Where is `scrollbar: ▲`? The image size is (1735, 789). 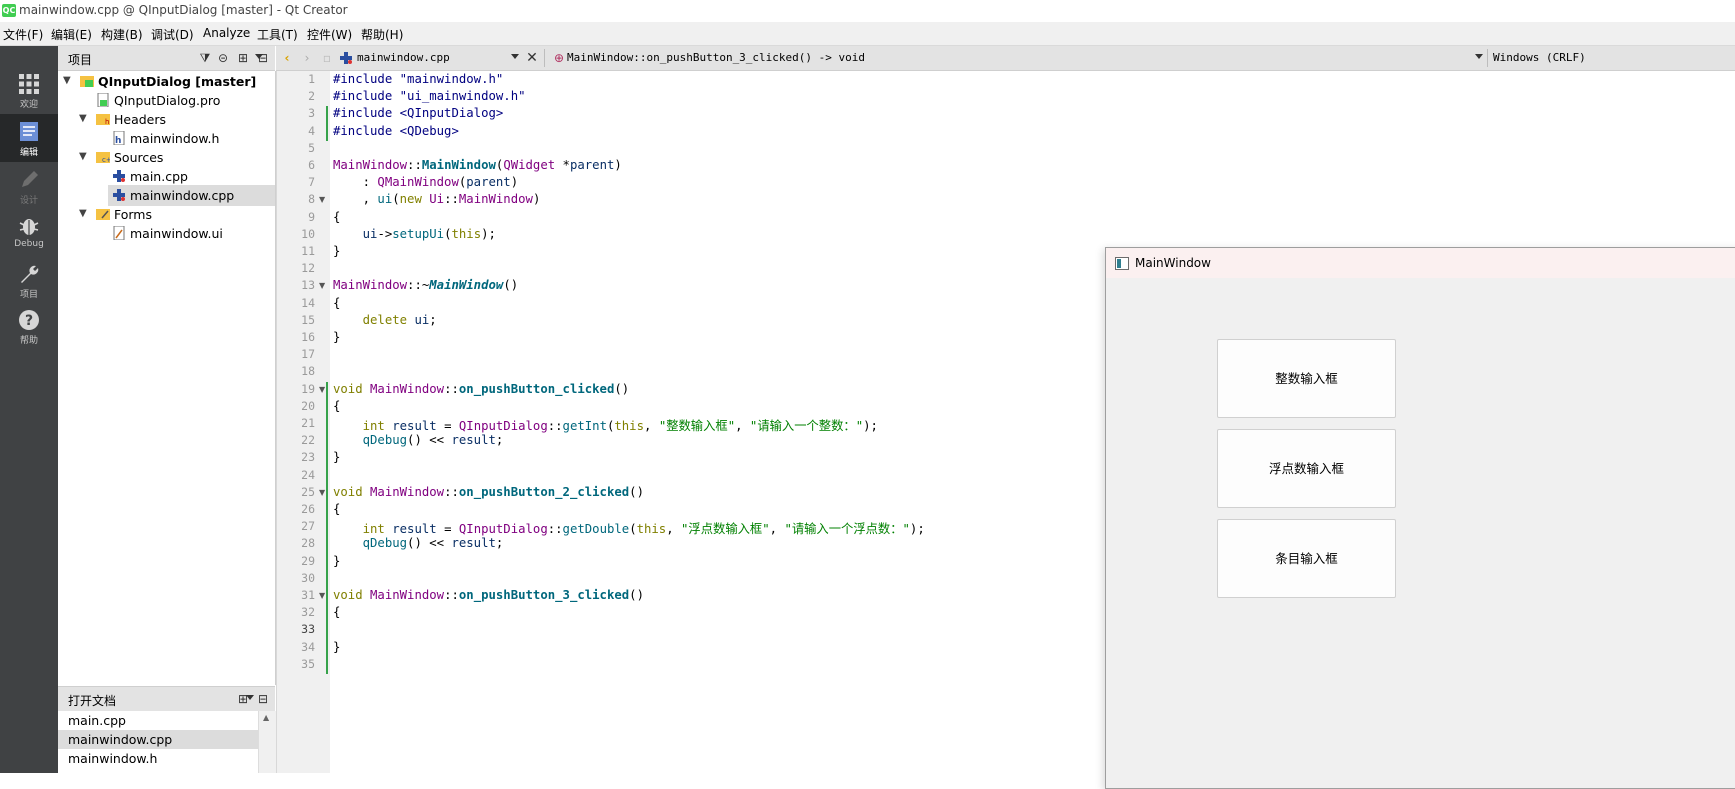
scrollbar: ▲ is located at coordinates (267, 742).